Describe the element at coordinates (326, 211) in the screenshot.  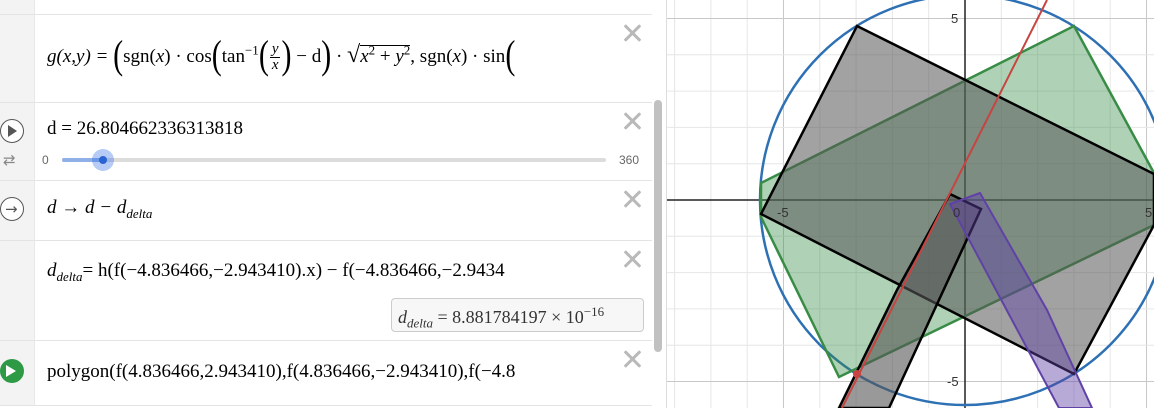
I see `expression-row-action: → d → d − ddelta` at that location.